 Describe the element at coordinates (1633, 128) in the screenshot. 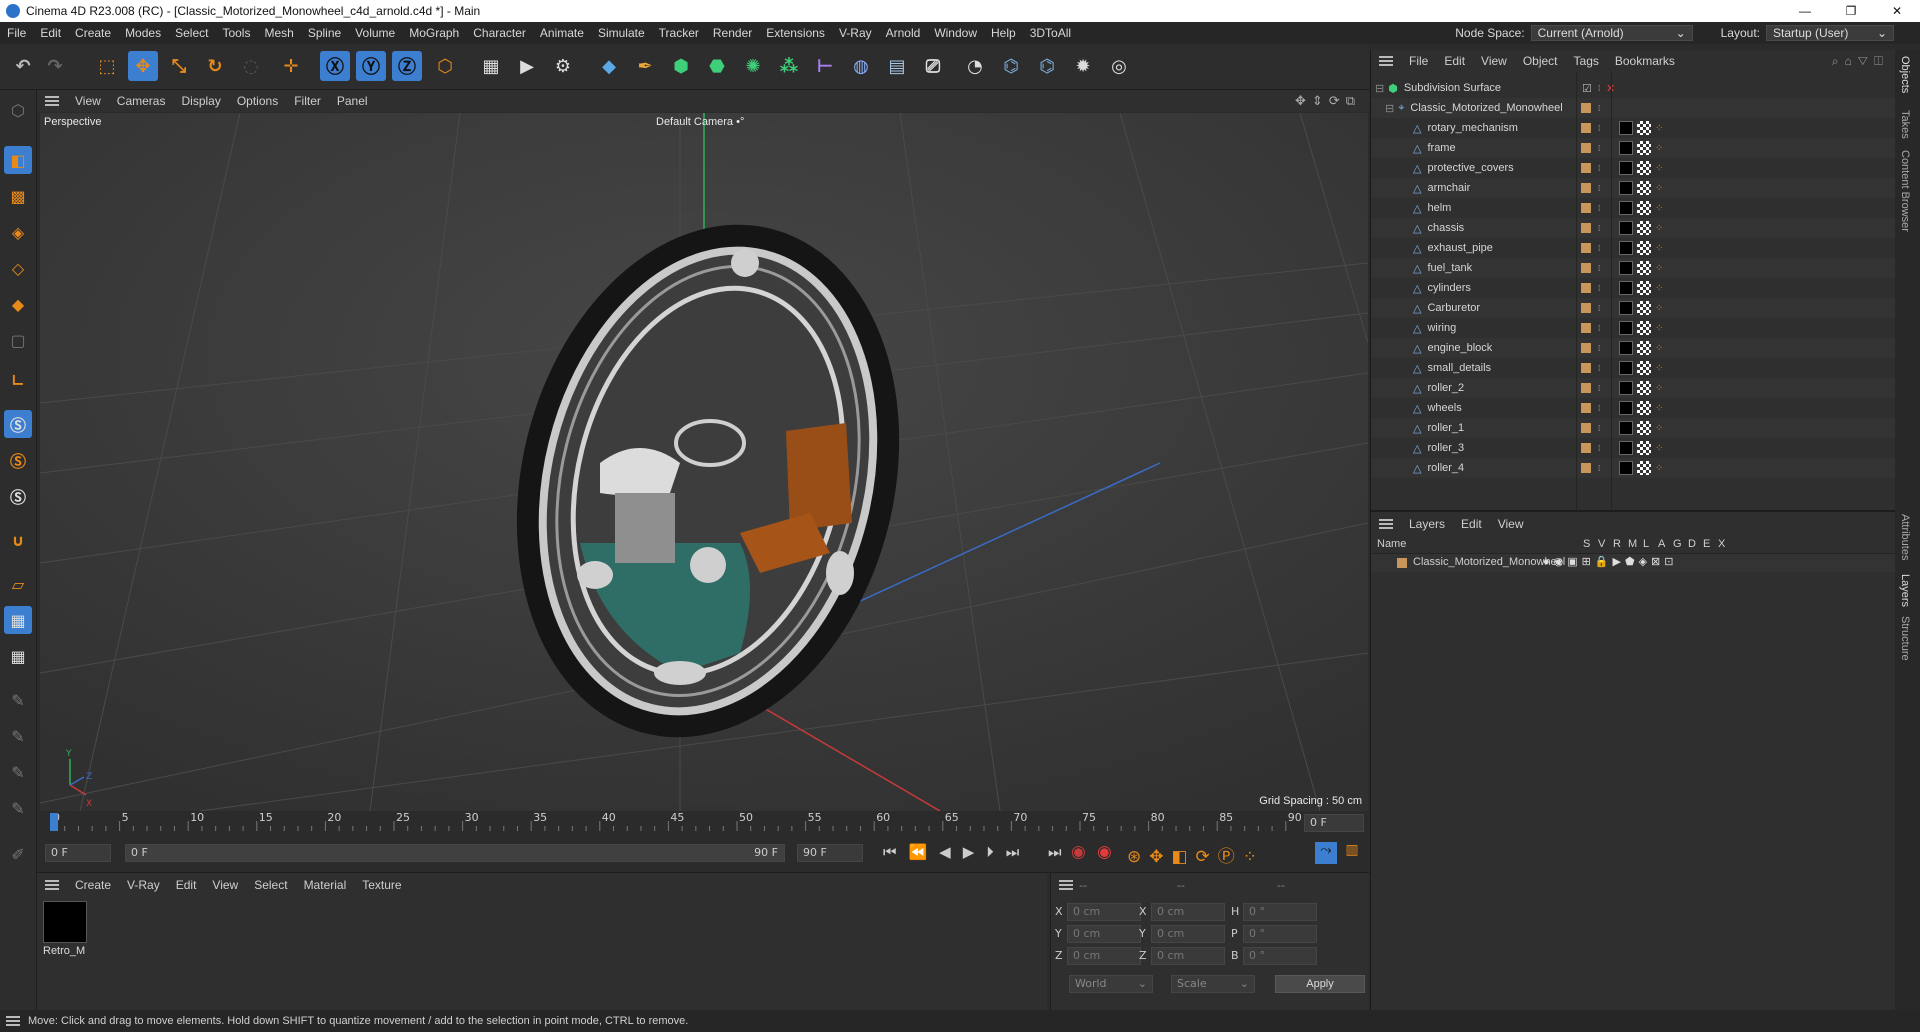

I see `object-row-rotary-mechanism: △ rotary_mechanism ⁞ ⁘` at that location.